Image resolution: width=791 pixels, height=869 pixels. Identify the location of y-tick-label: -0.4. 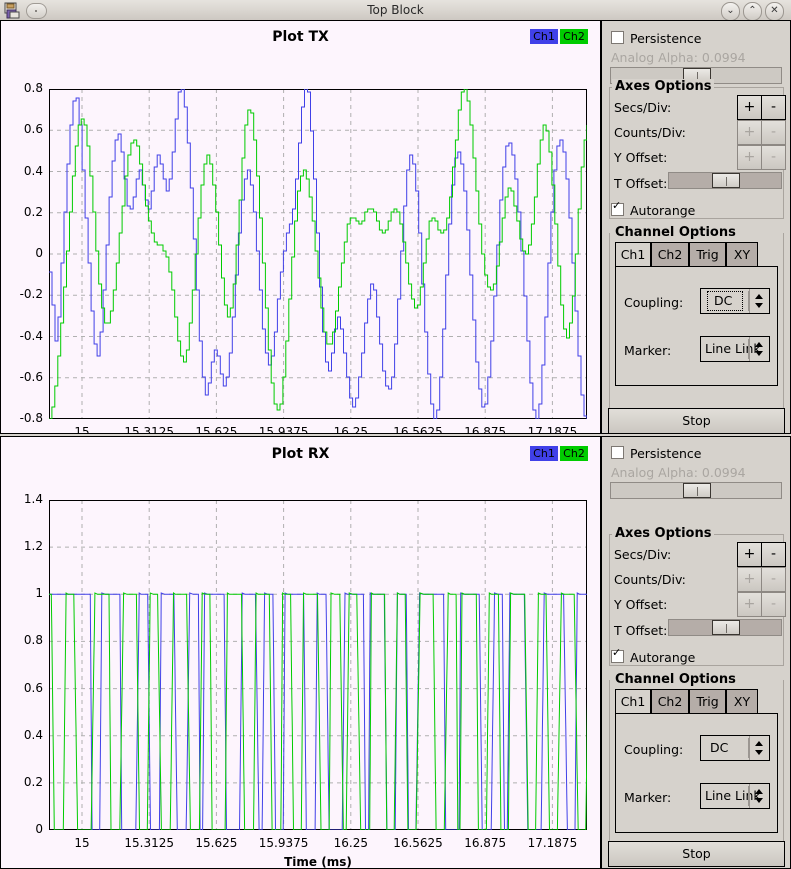
(31, 335).